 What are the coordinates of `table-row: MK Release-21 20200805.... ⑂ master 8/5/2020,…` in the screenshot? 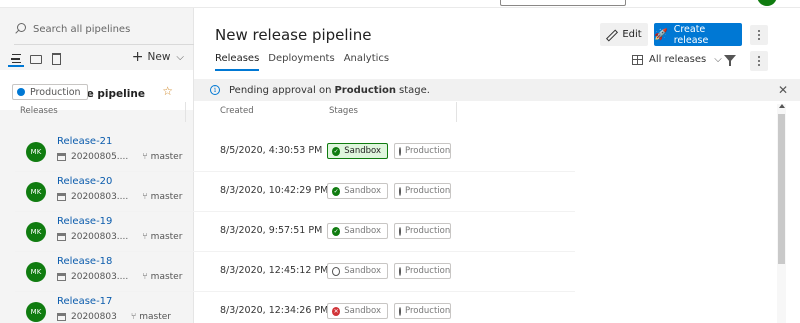 It's located at (295, 152).